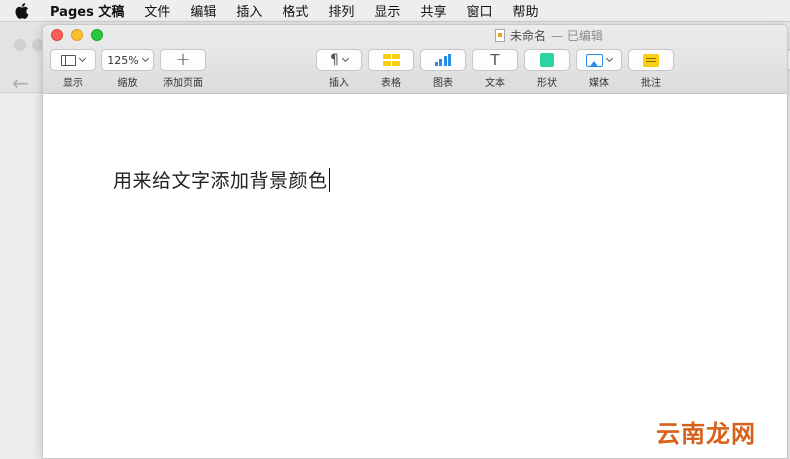  I want to click on insert-control: ¶ 插入, so click(339, 69).